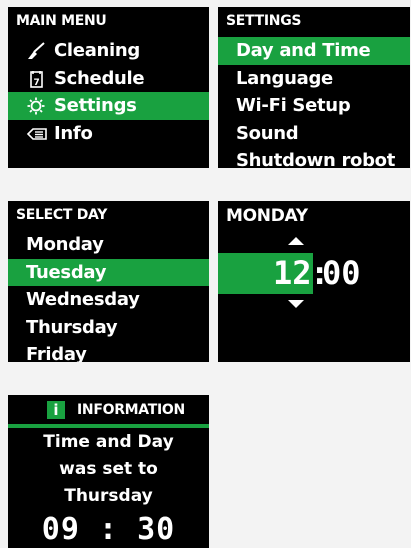 The height and width of the screenshot is (548, 411). I want to click on day-item-label: Tuesday, so click(66, 272).